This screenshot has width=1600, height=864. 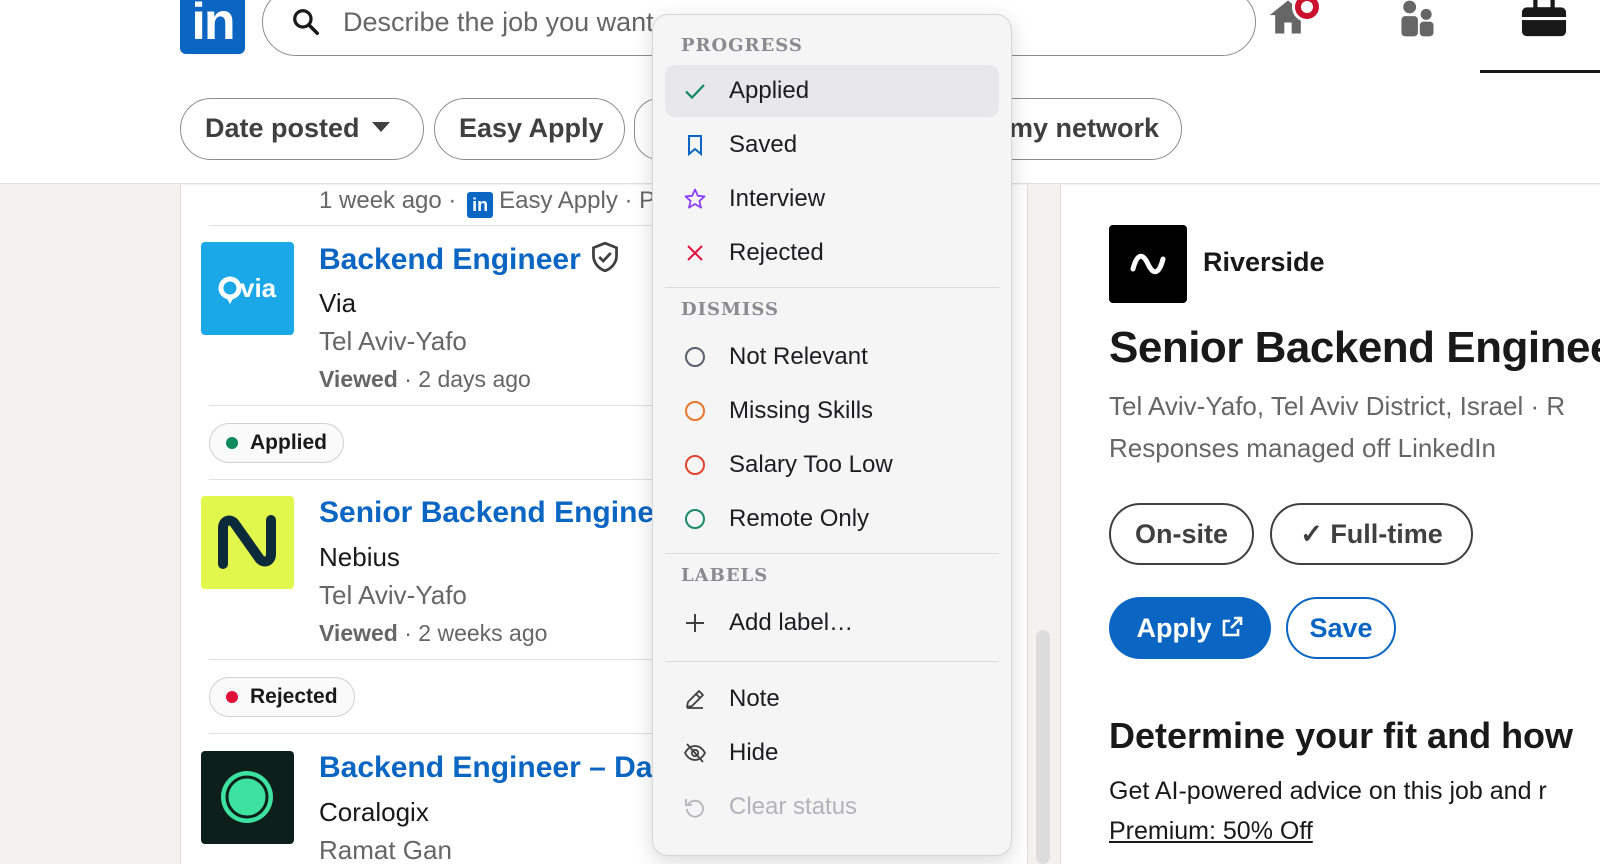 What do you see at coordinates (832, 465) in the screenshot?
I see `menu-item-salary-too-low: Salary Too Low` at bounding box center [832, 465].